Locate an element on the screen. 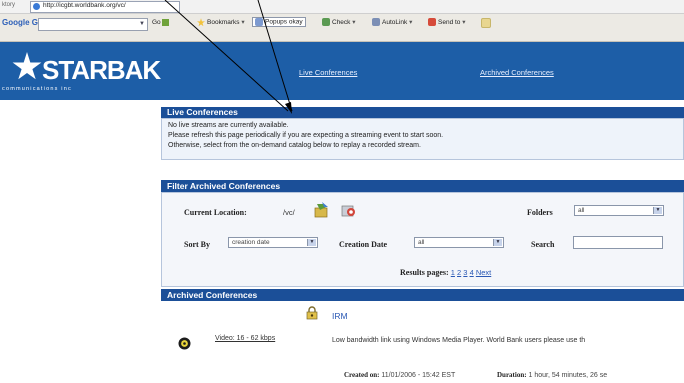 This screenshot has width=684, height=383. annotation-arrow-left is located at coordinates (226, 56).